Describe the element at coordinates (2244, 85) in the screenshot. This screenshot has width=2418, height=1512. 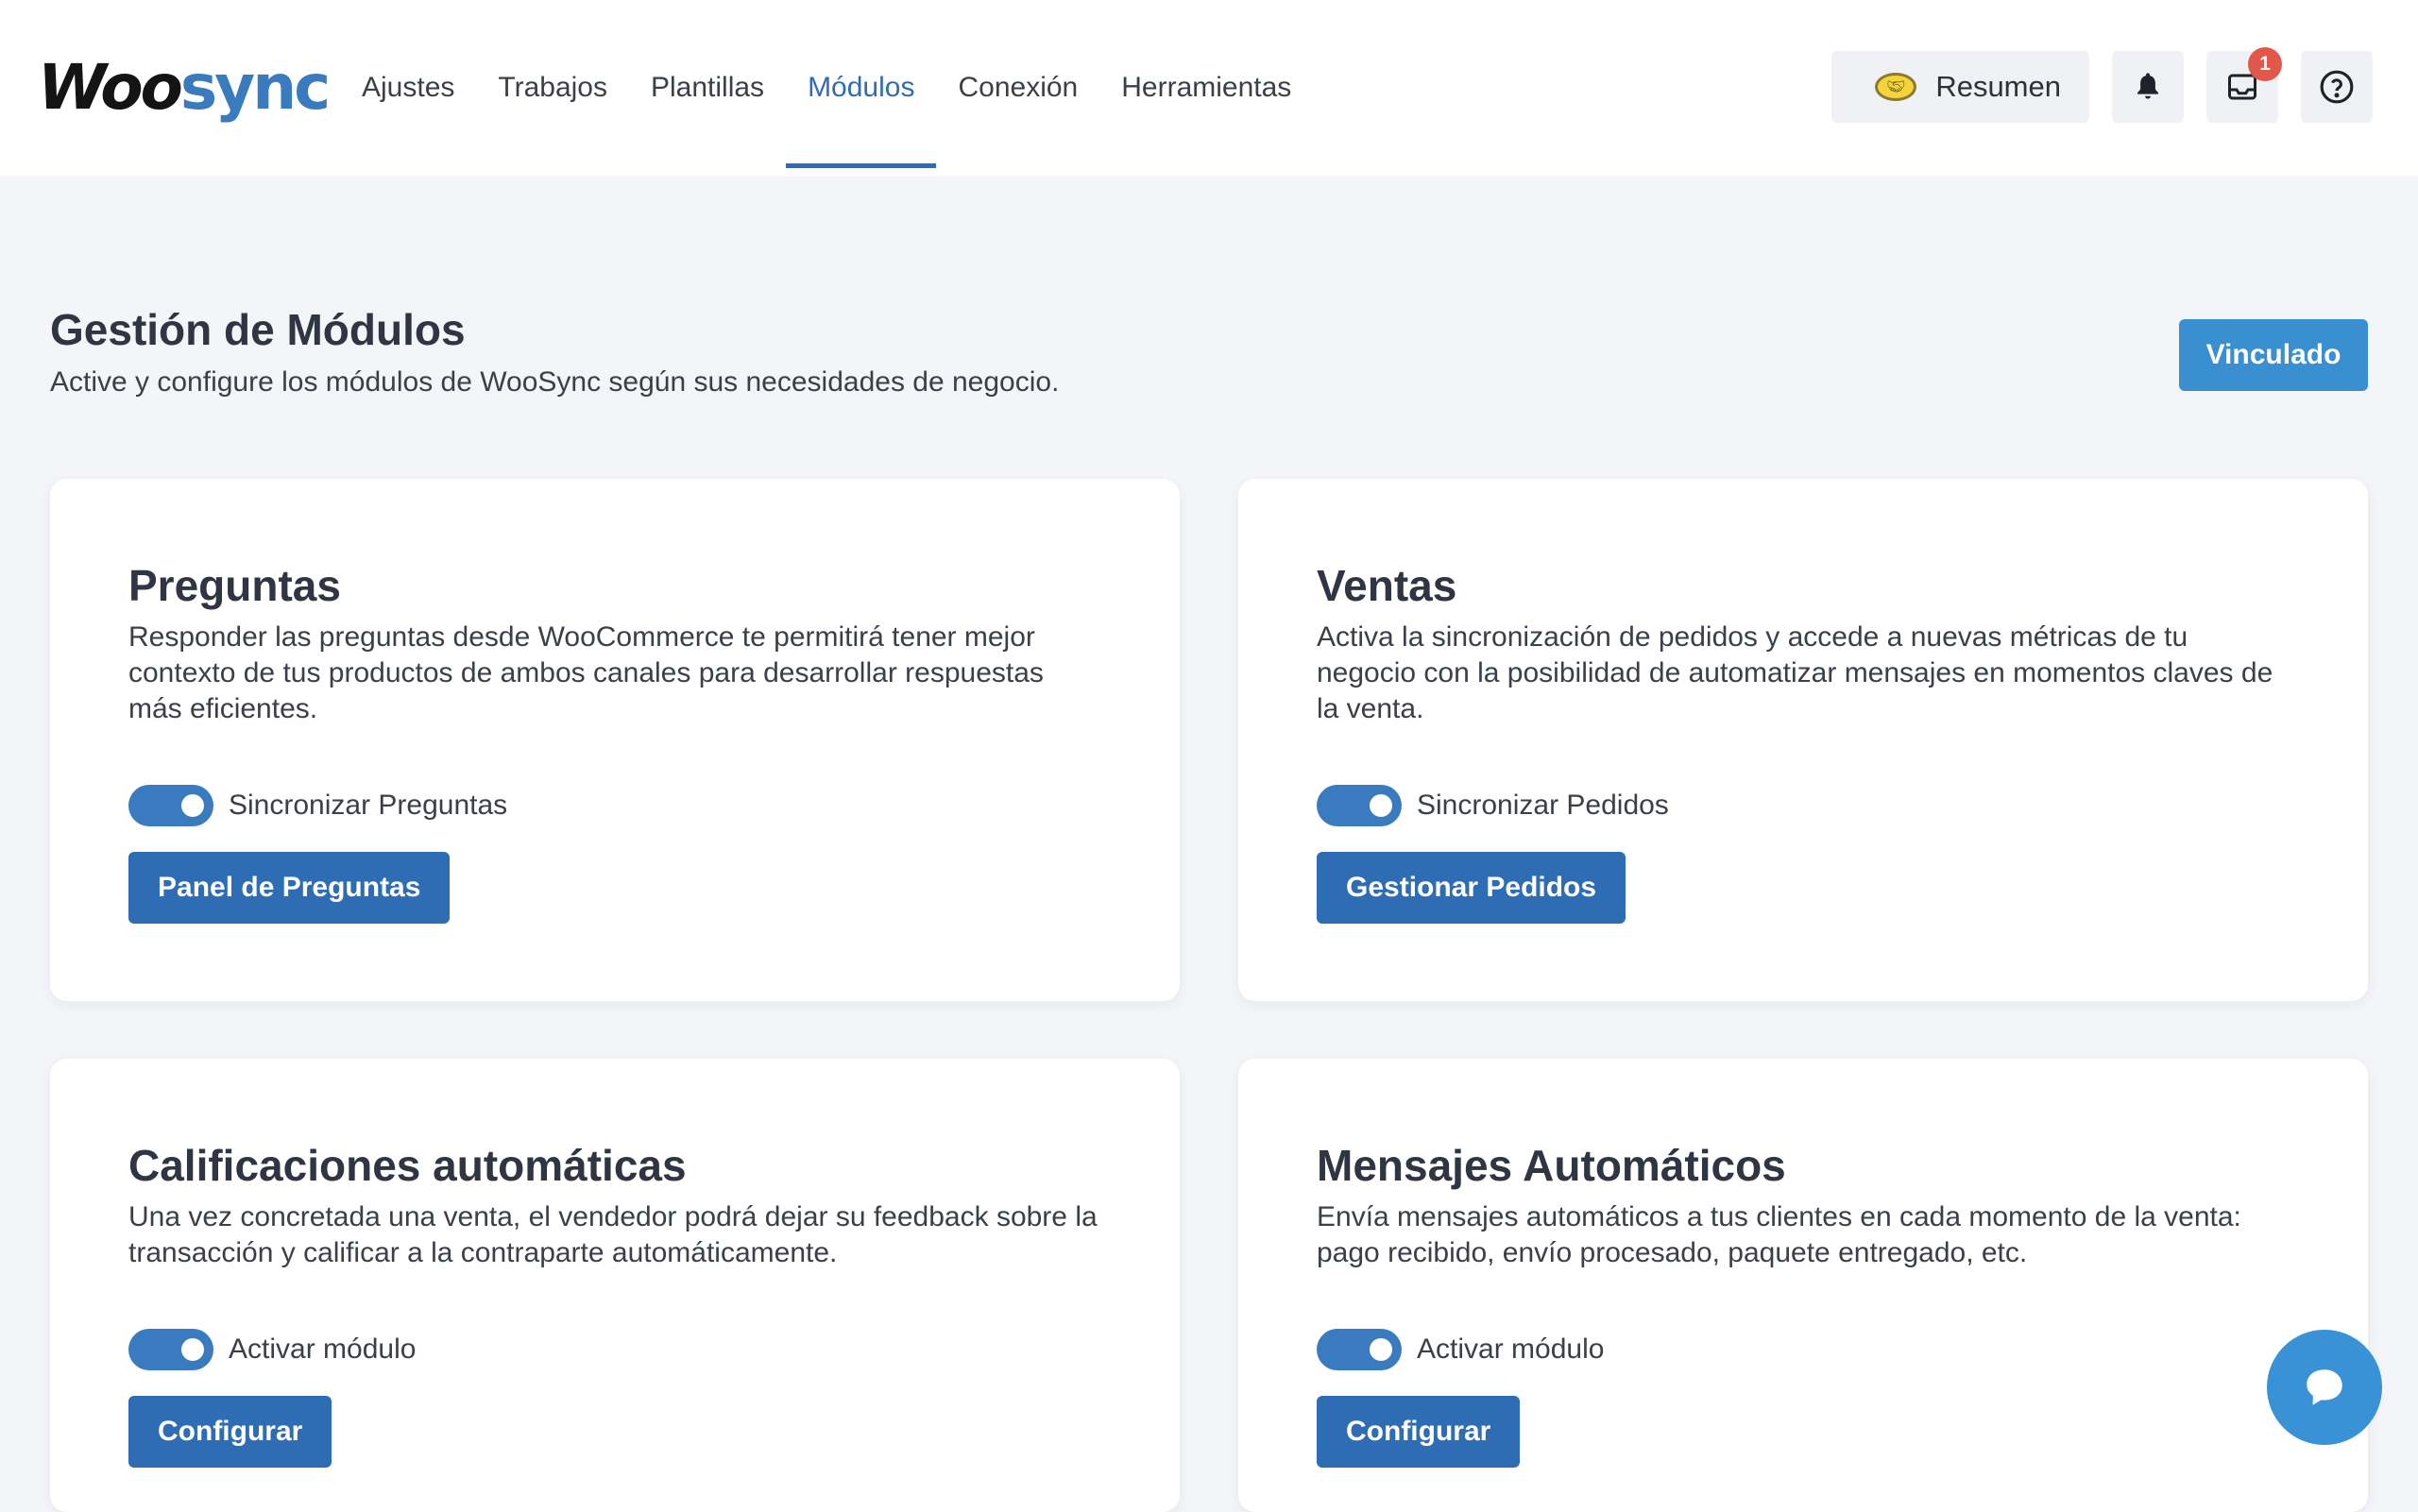
I see `inbox-button: 1` at that location.